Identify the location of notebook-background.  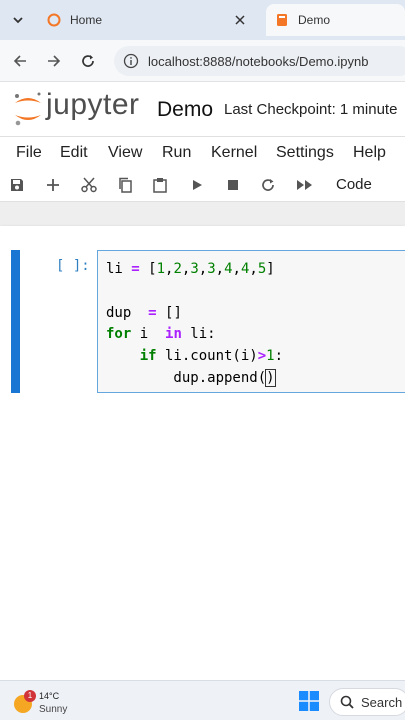
(202, 214).